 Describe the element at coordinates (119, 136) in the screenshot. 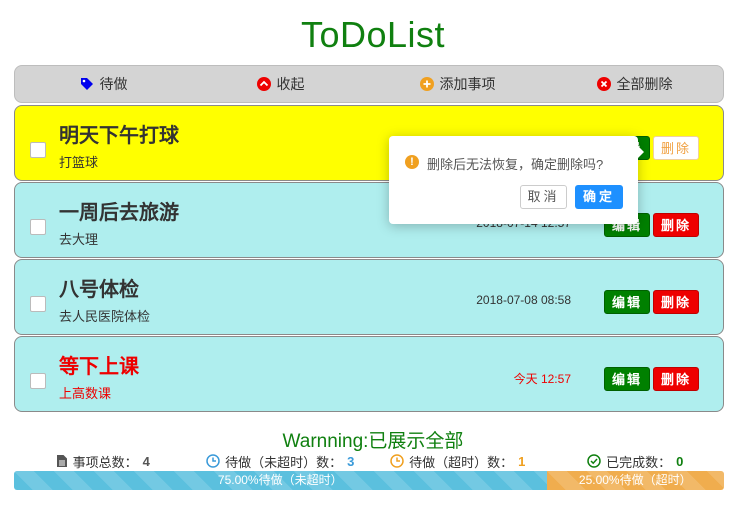

I see `todo-title: 明天下午打球` at that location.